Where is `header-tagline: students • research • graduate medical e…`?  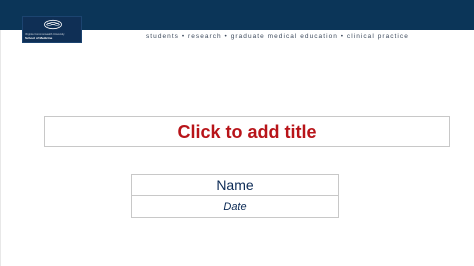
header-tagline: students • research • graduate medical e… is located at coordinates (277, 36).